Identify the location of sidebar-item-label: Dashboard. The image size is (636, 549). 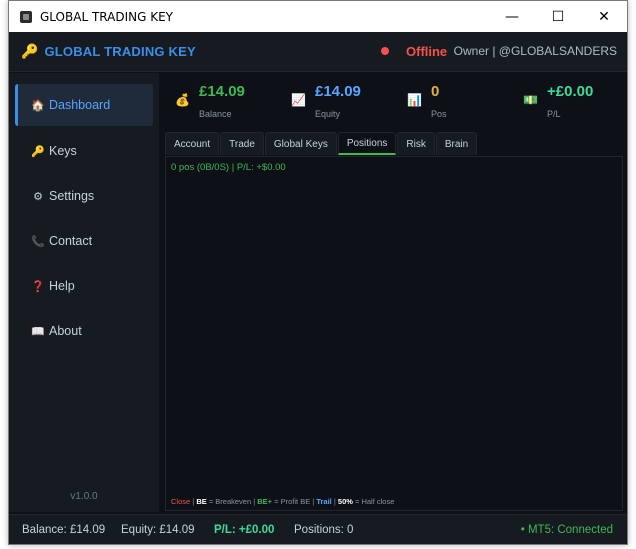
(80, 105).